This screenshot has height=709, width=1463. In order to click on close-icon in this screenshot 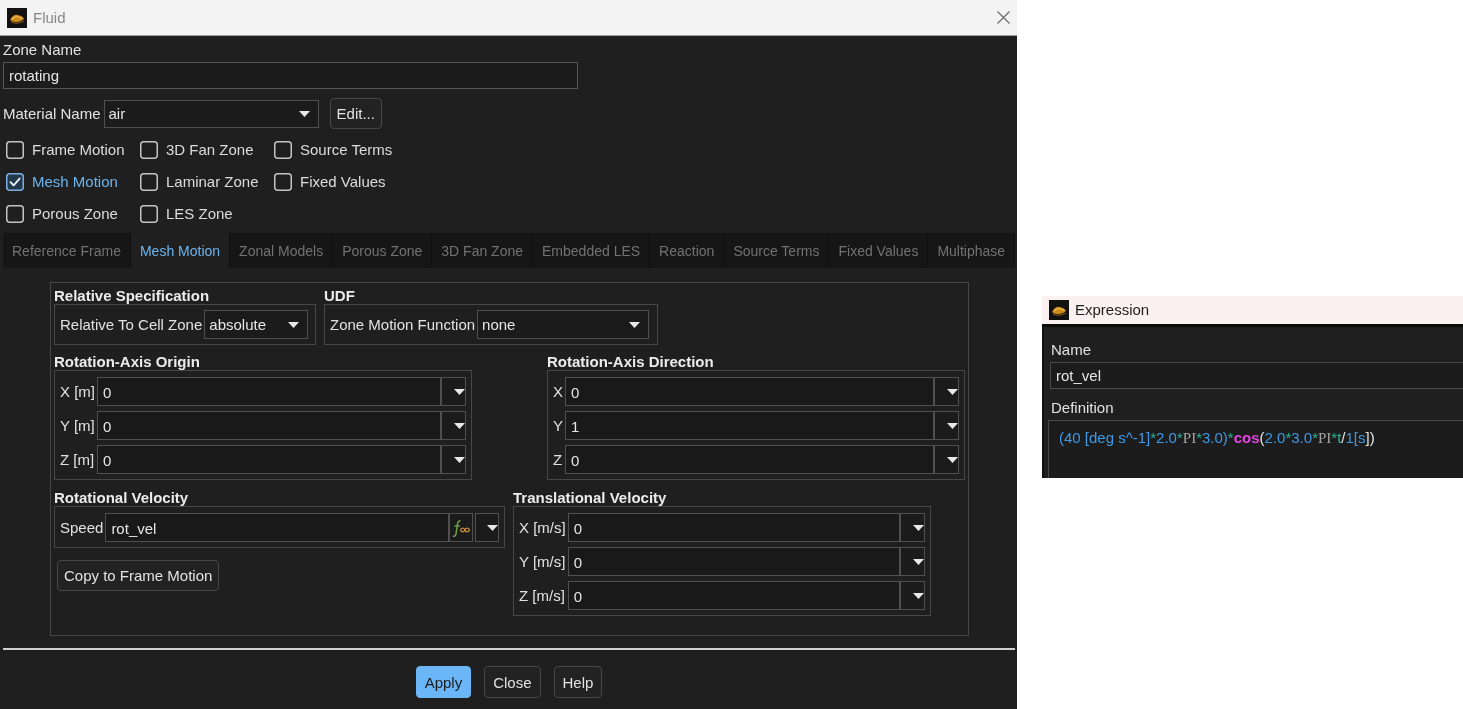, I will do `click(1003, 17)`.